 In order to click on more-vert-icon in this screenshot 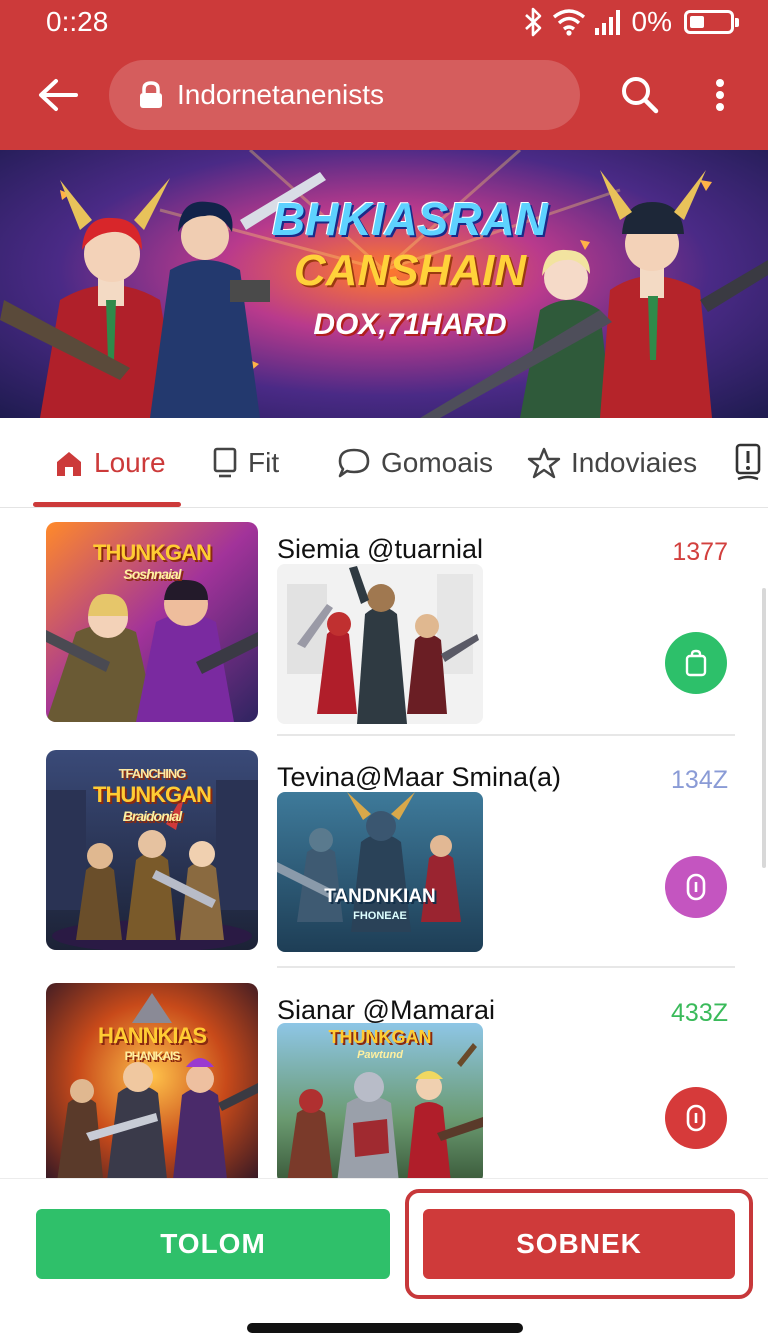, I will do `click(720, 95)`.